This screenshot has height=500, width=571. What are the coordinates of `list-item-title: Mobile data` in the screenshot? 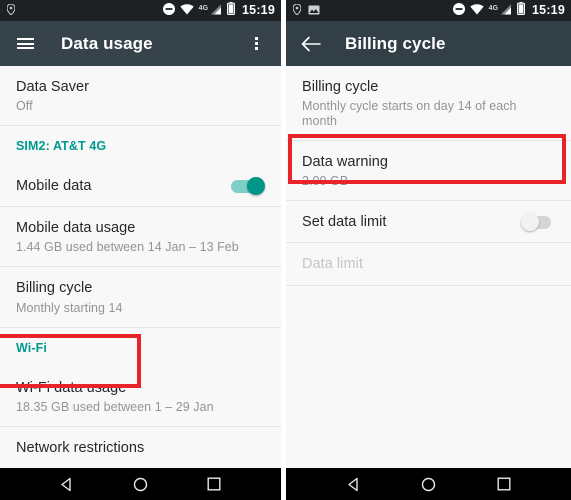 It's located at (54, 186).